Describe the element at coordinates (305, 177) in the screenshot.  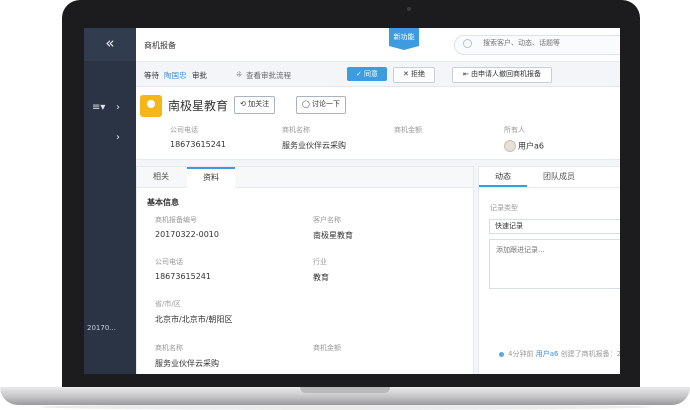
I see `detail-tabs: 相关 资料` at that location.